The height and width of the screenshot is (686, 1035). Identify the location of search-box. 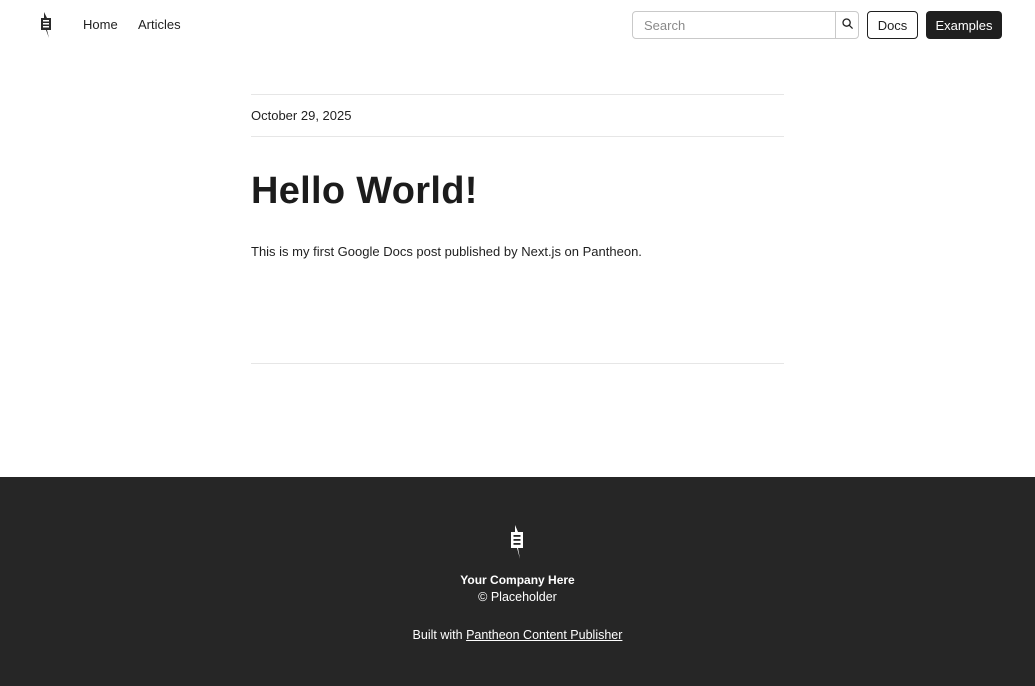
(745, 25).